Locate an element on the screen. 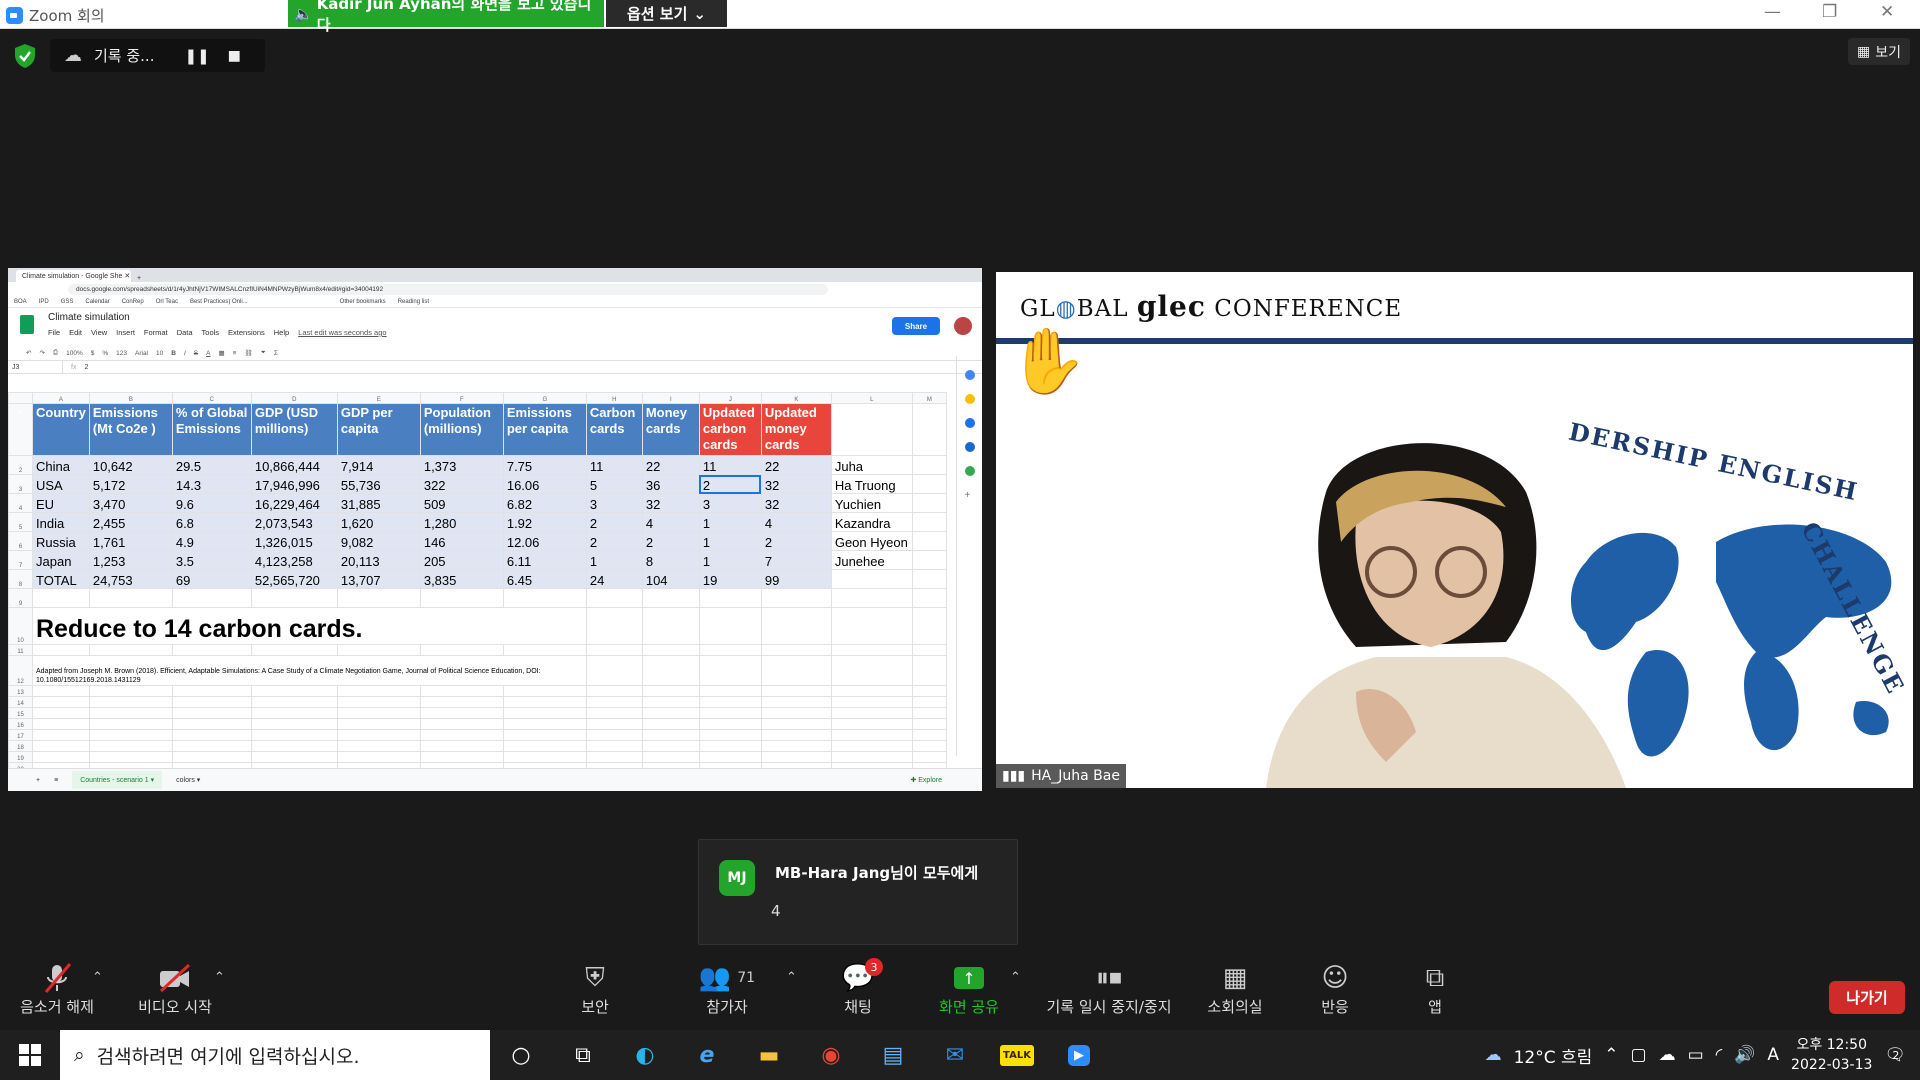  filter-icon: ⏷ is located at coordinates (263, 353).